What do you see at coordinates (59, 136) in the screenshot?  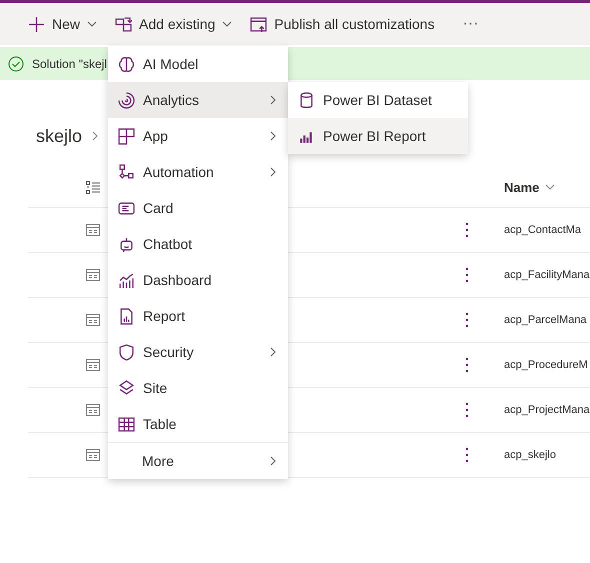 I see `breadcrumb-link: skejlo` at bounding box center [59, 136].